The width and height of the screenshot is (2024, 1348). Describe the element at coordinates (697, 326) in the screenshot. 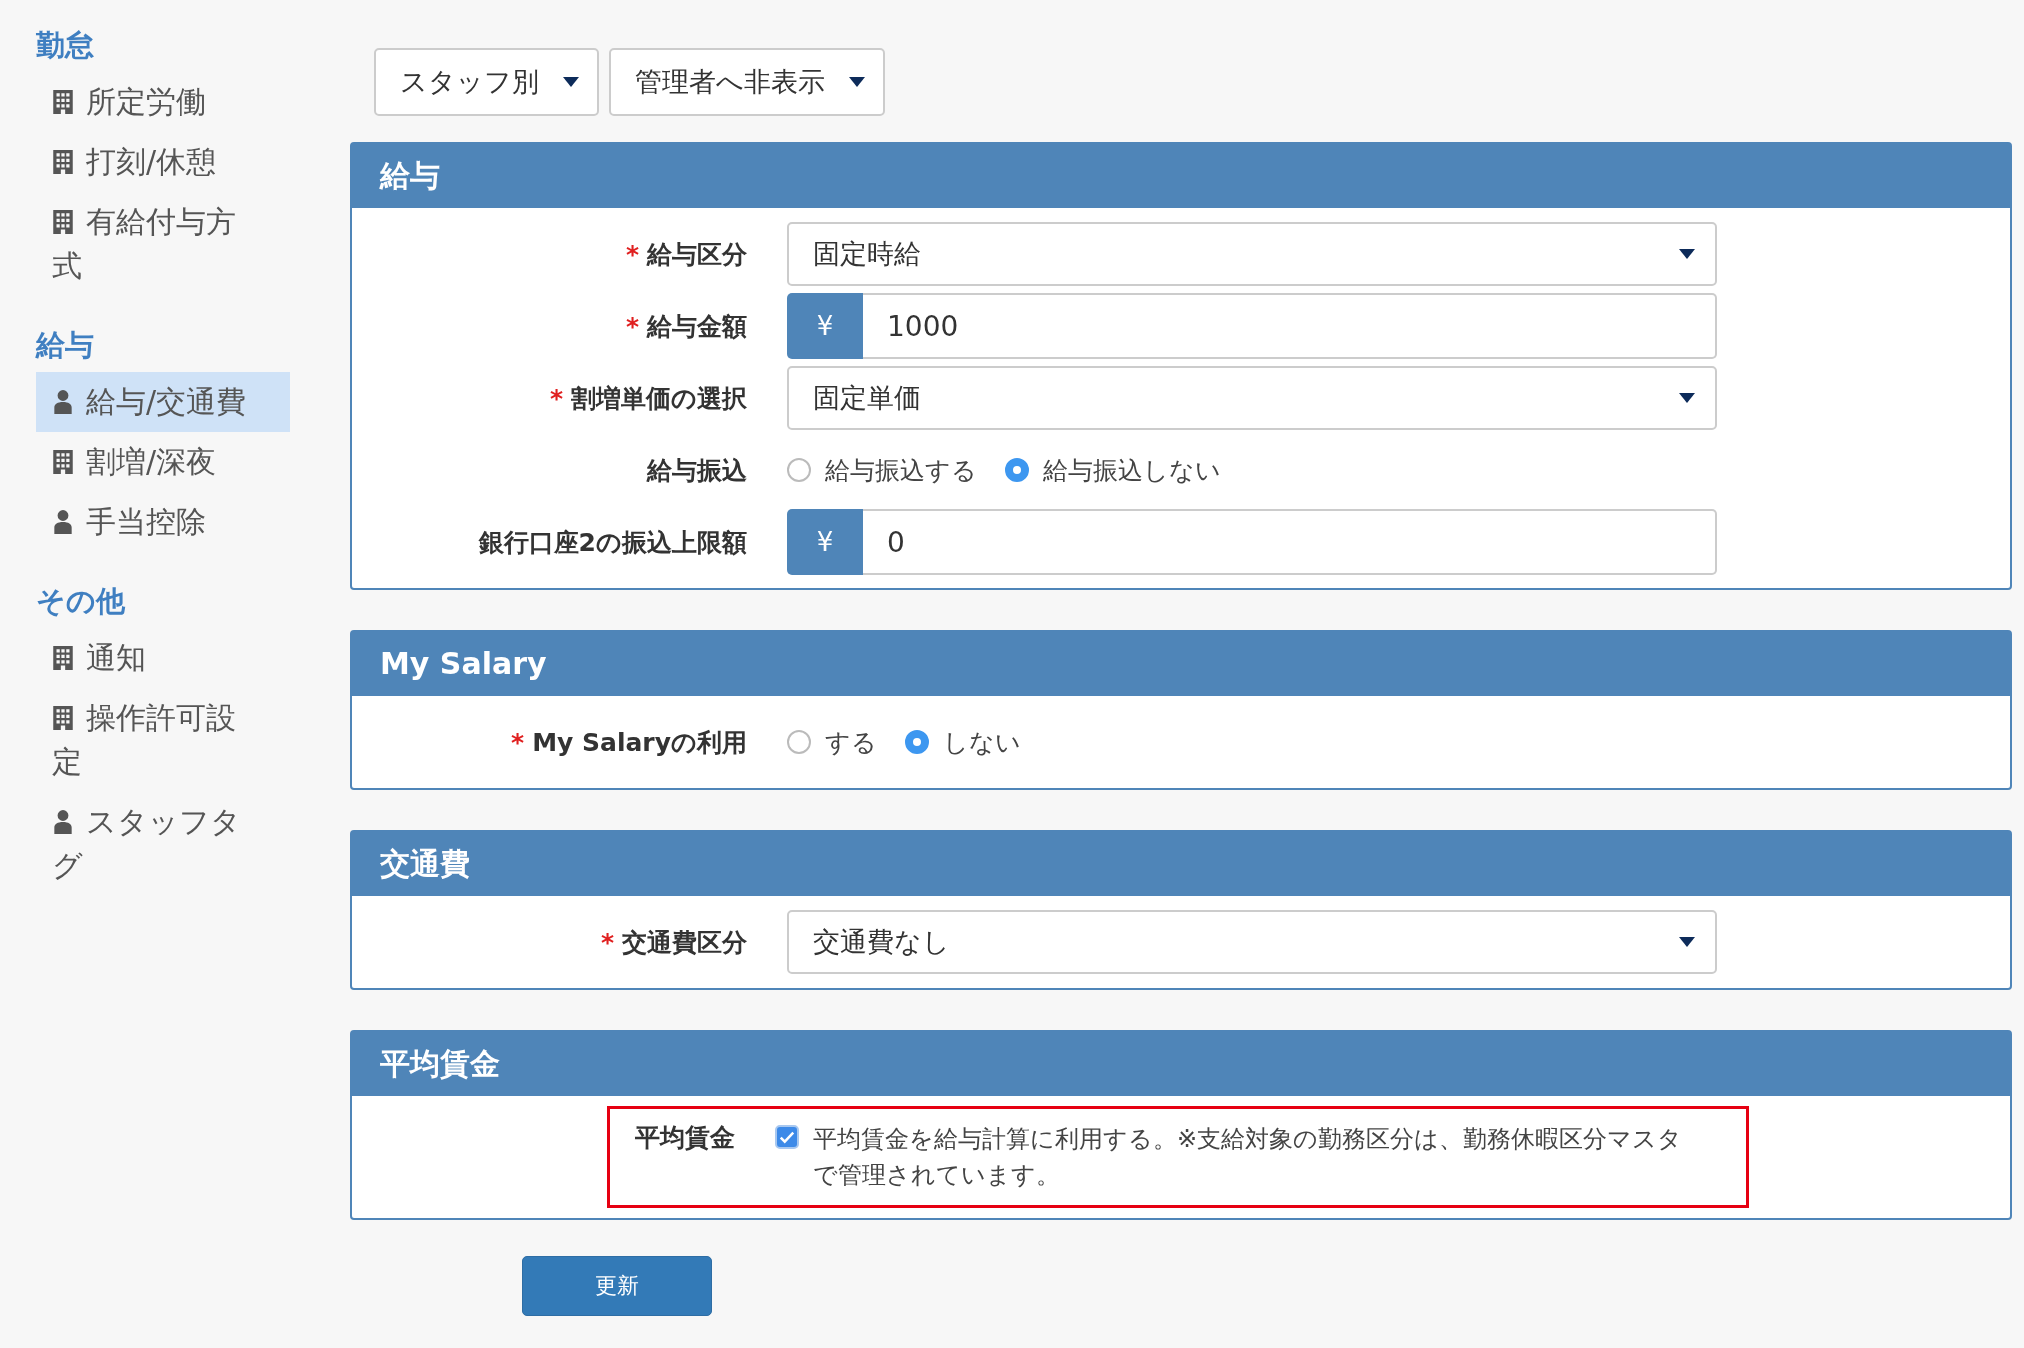

I see `field-label: 給与金額` at that location.